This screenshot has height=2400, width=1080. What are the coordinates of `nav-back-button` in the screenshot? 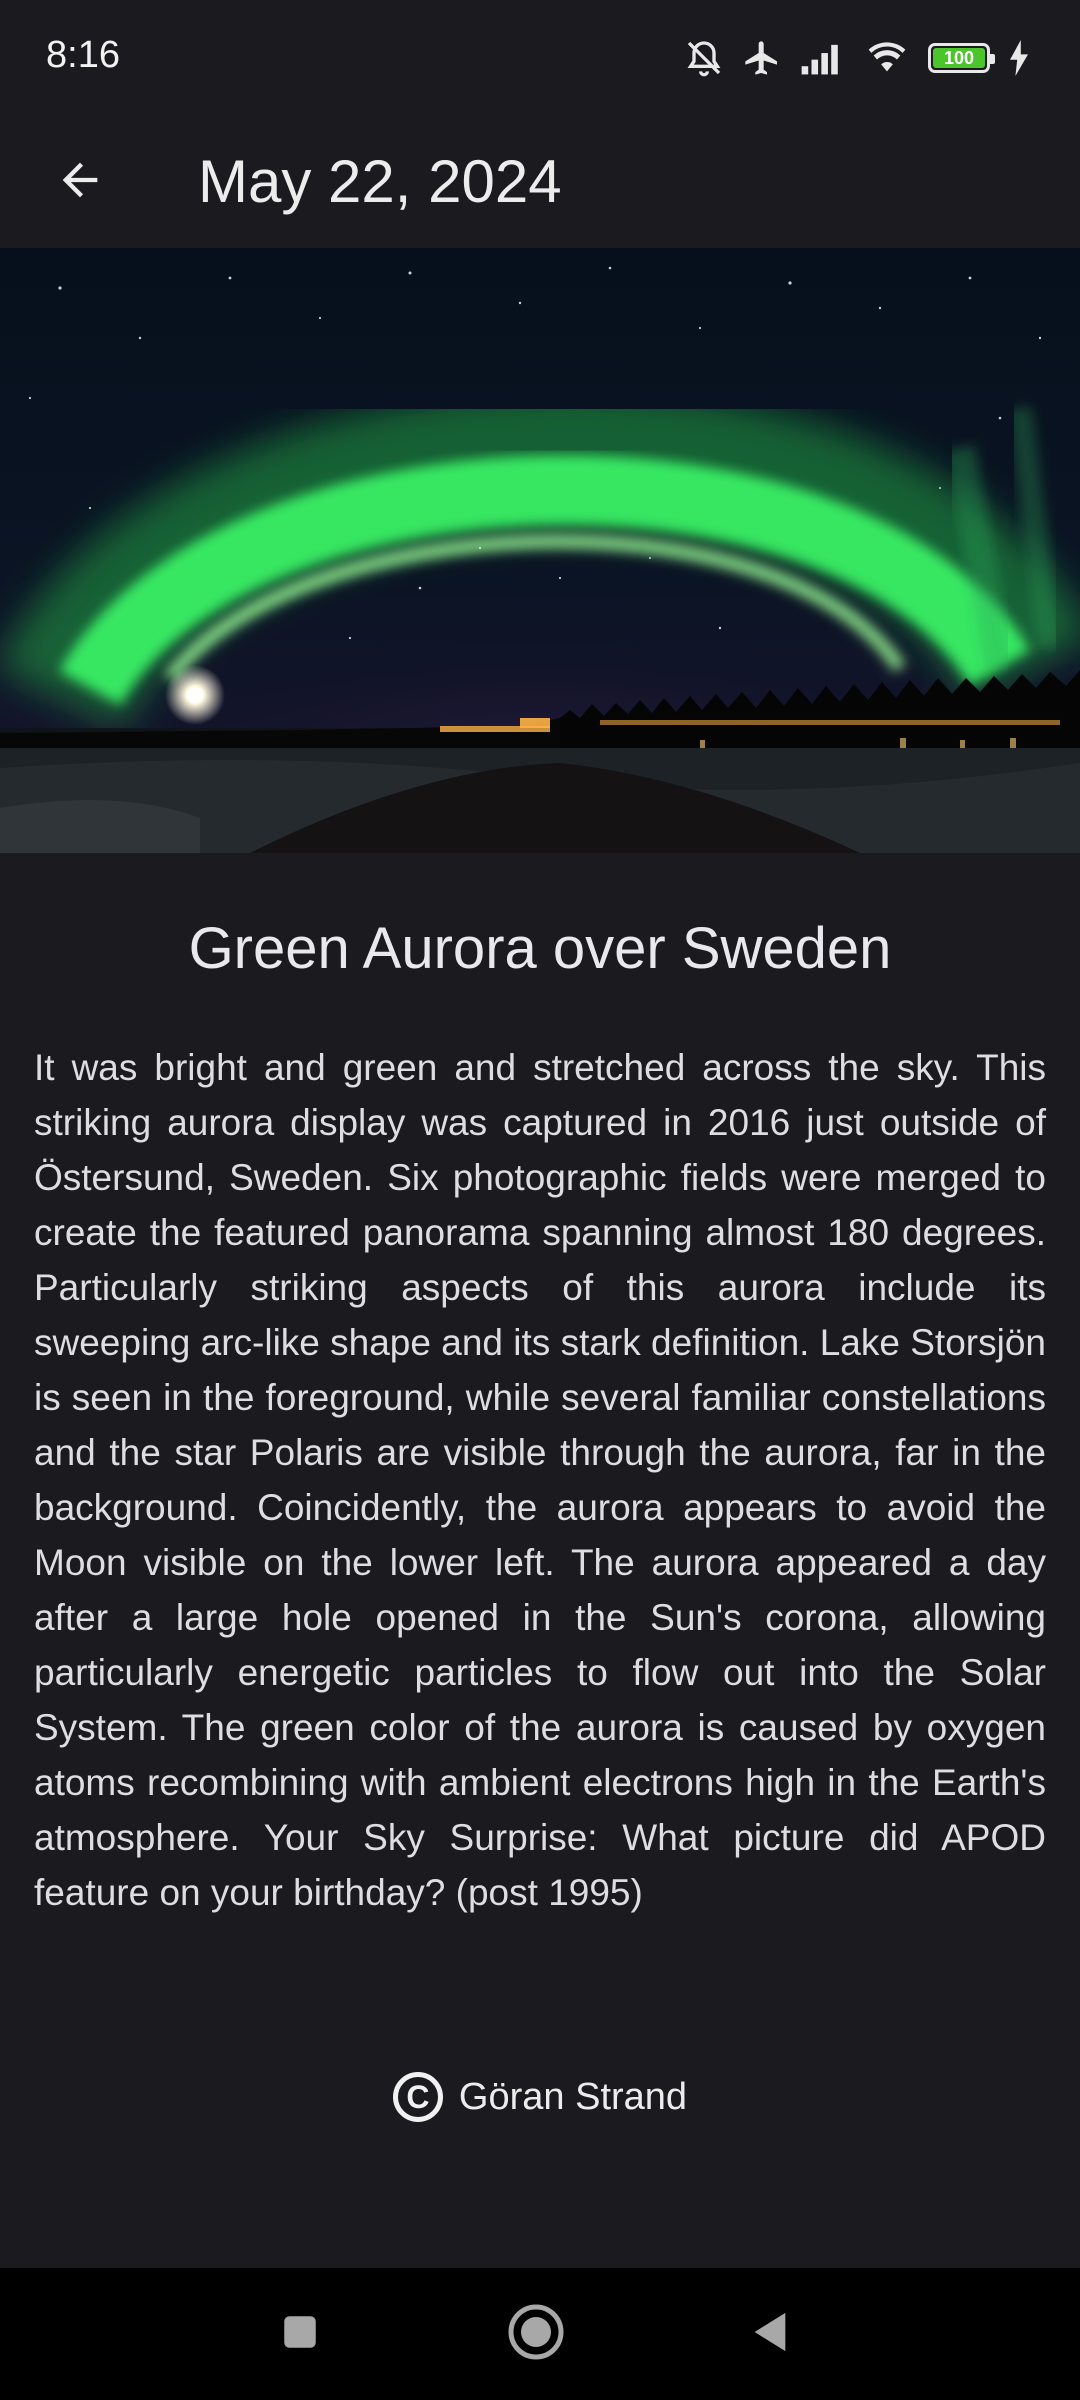 It's located at (770, 2334).